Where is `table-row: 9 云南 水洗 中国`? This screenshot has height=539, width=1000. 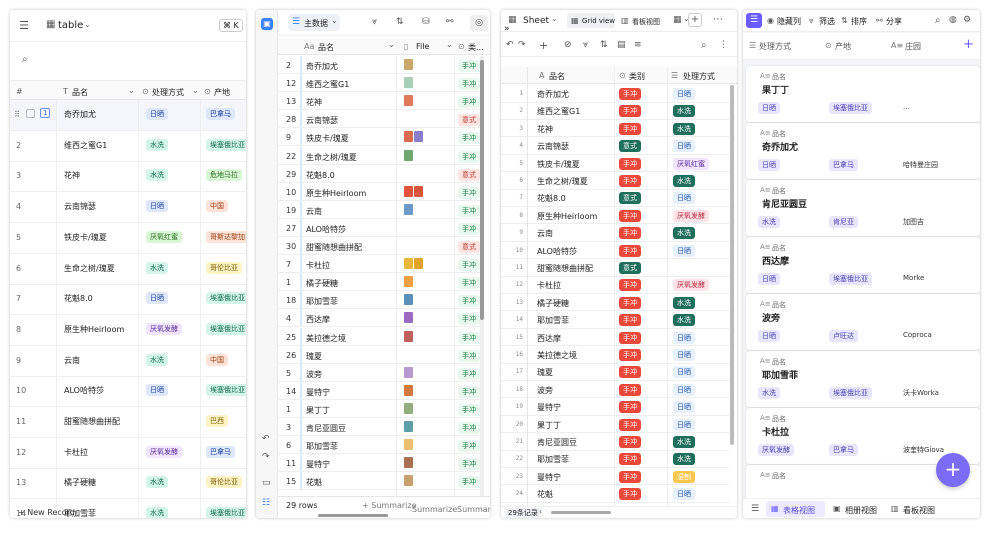 table-row: 9 云南 水洗 中国 is located at coordinates (128, 361).